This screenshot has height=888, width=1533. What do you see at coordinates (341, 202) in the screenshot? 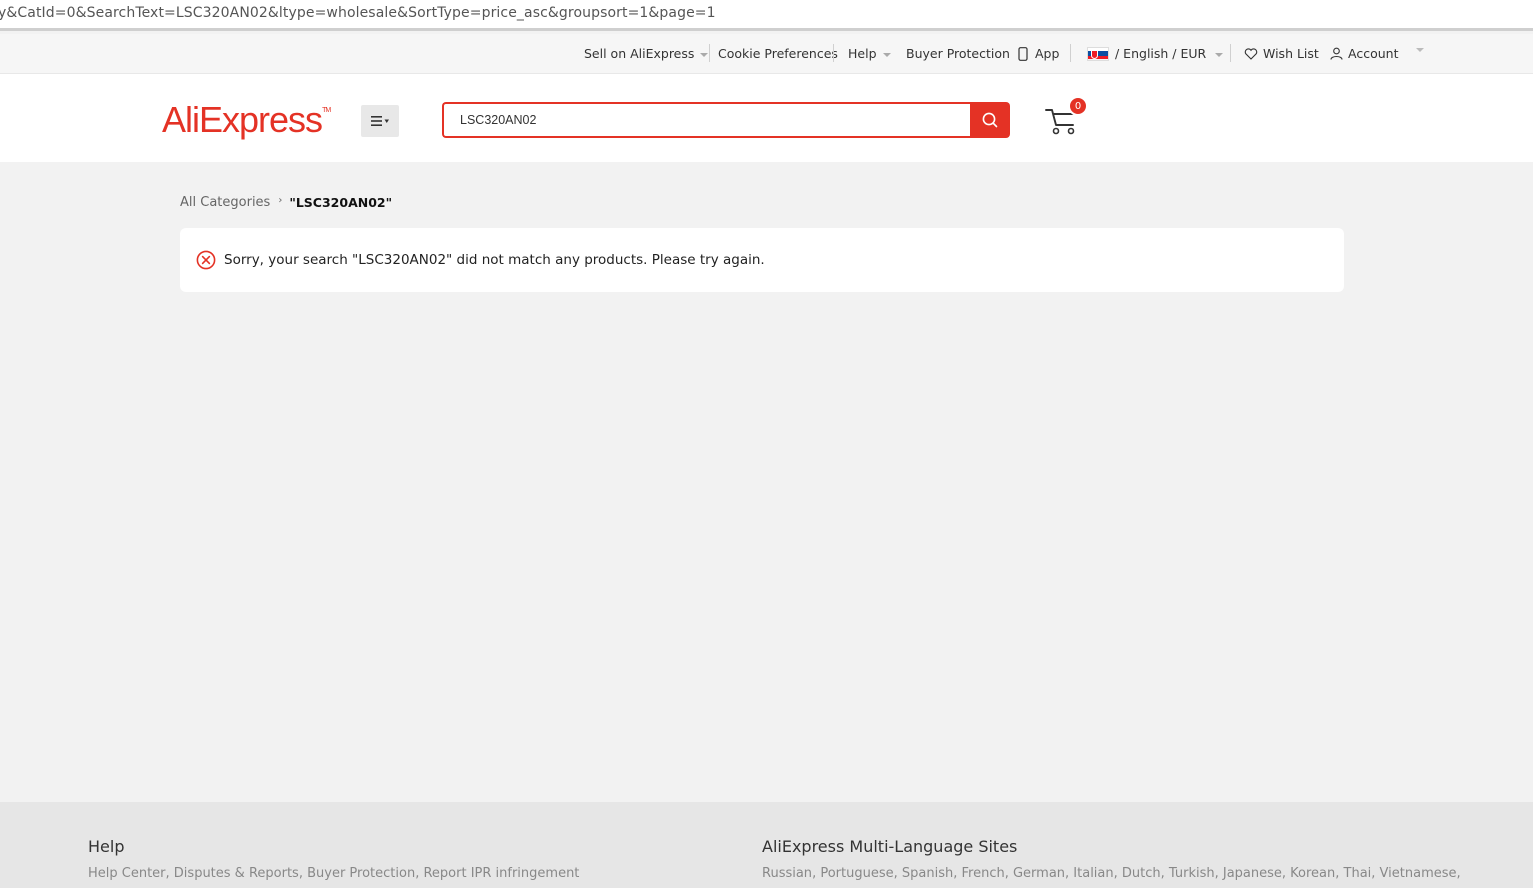
I see `breadcrumb-current: "LSC320AN02"` at bounding box center [341, 202].